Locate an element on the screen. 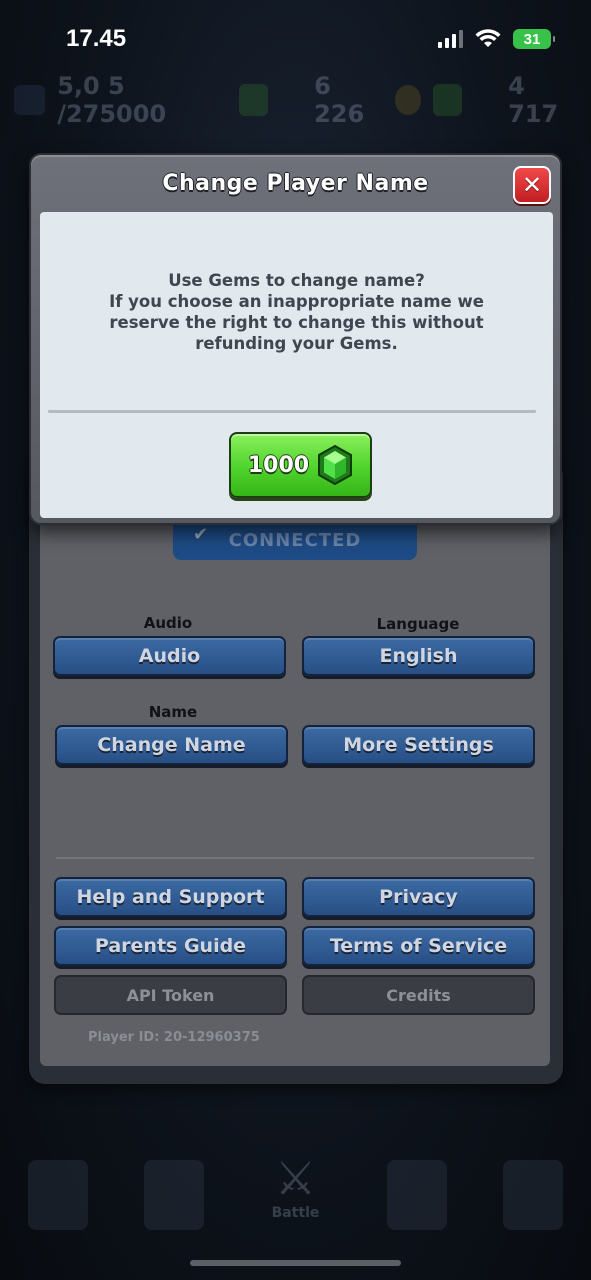  audio-section-label: Audio is located at coordinates (168, 623).